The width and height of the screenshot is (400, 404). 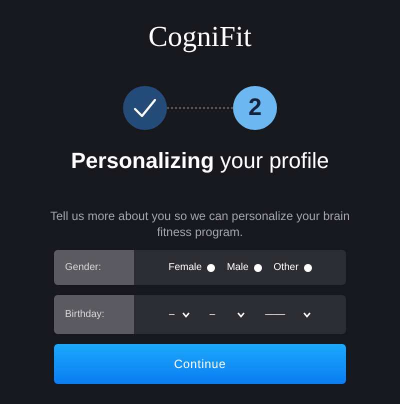 What do you see at coordinates (94, 314) in the screenshot?
I see `field-label: Birthday:` at bounding box center [94, 314].